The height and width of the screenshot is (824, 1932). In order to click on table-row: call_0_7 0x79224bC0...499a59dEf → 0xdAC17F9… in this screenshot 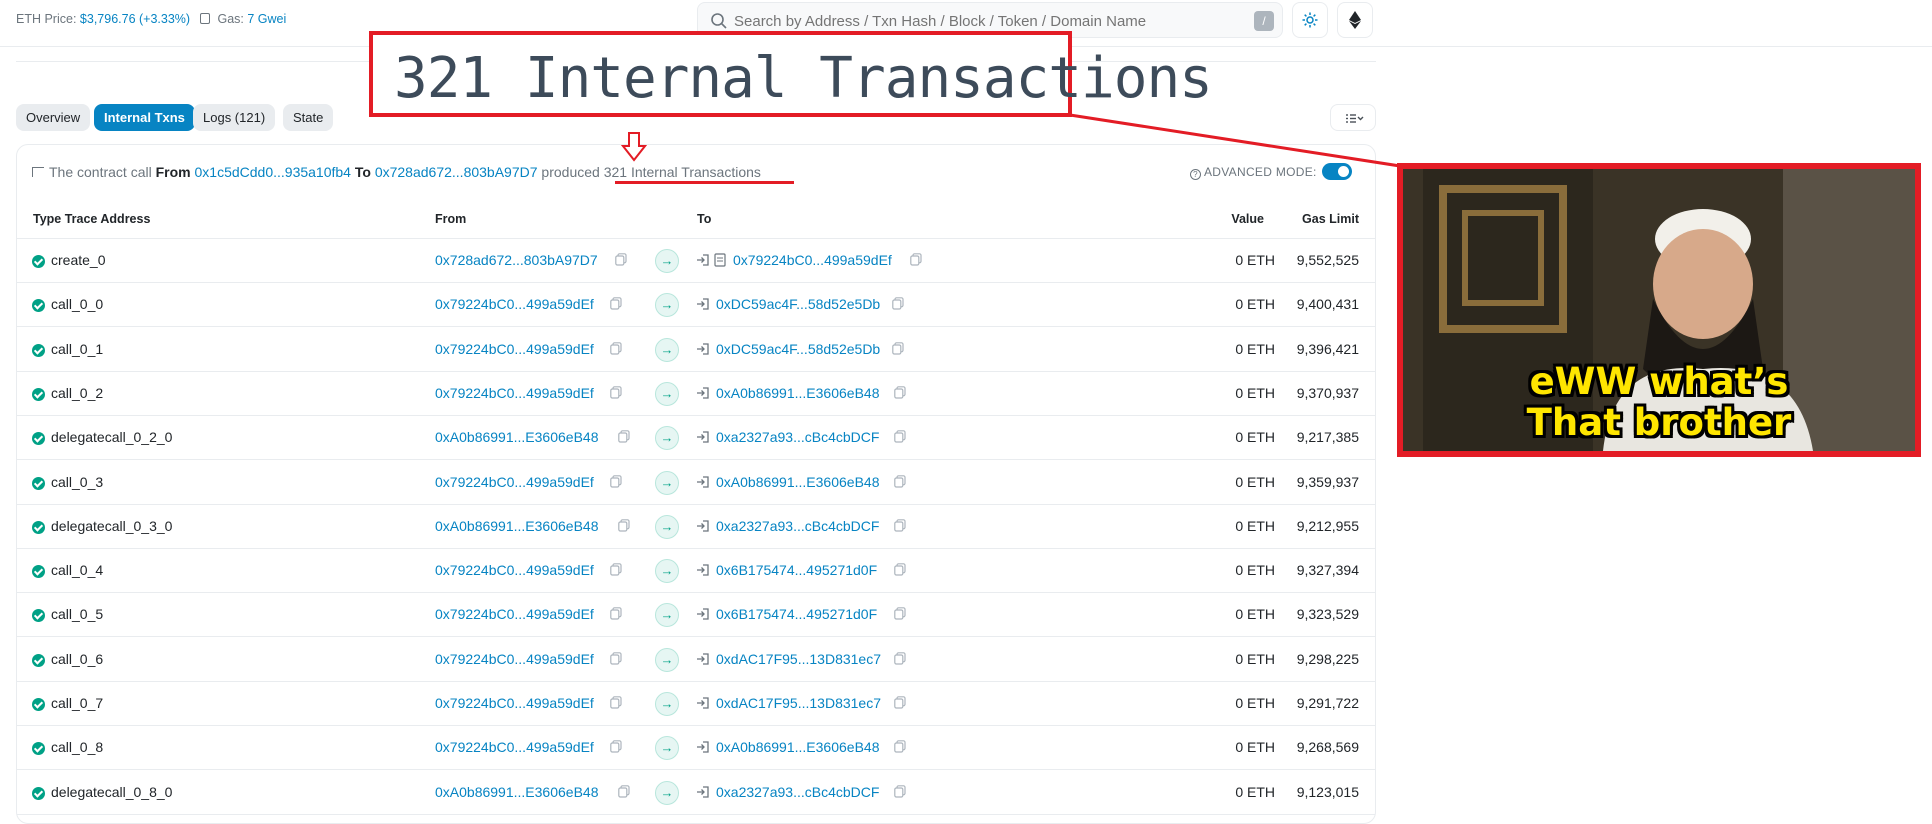, I will do `click(696, 704)`.